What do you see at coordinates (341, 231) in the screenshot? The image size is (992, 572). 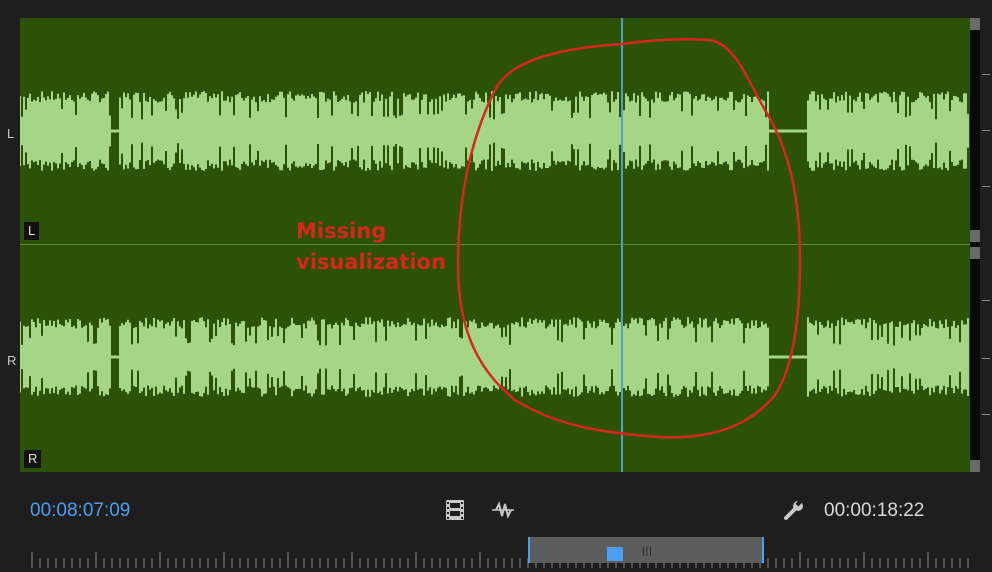 I see `annotation-line-1: Missing` at bounding box center [341, 231].